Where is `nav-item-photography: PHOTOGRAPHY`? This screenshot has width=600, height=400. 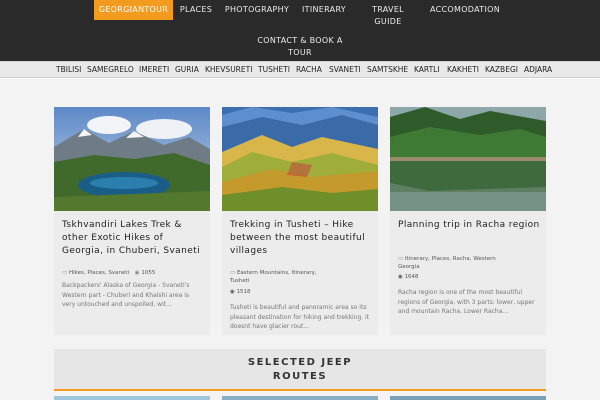
nav-item-photography: PHOTOGRAPHY is located at coordinates (257, 10).